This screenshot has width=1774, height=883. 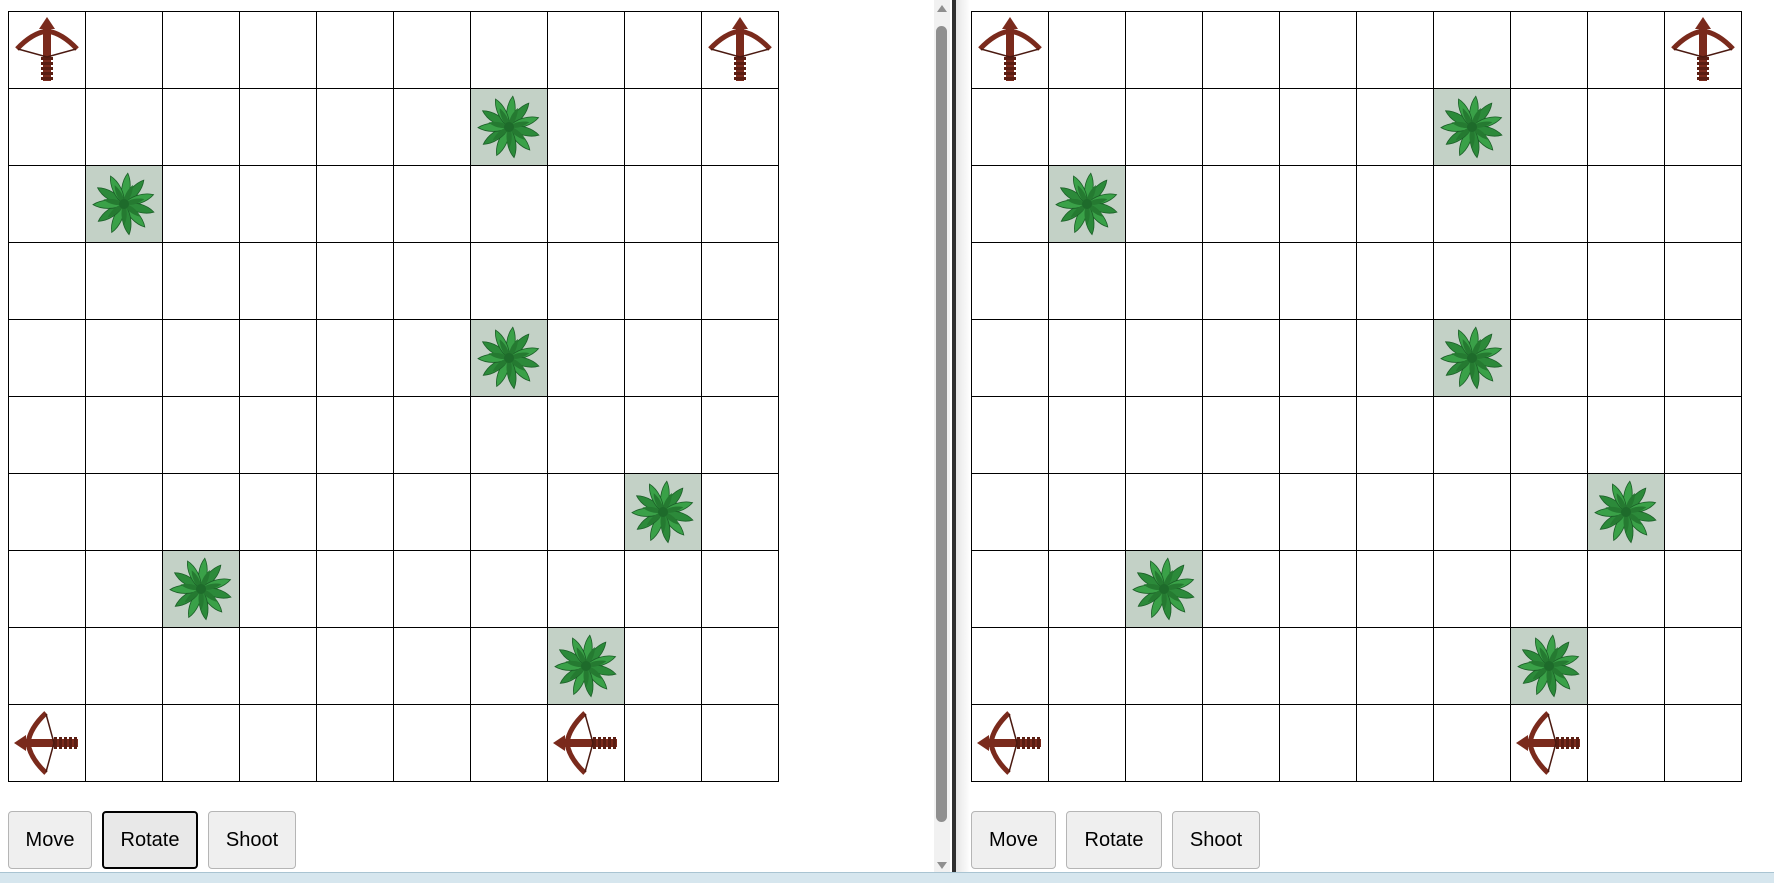 What do you see at coordinates (942, 9) in the screenshot?
I see `scroll-up-arrow-icon` at bounding box center [942, 9].